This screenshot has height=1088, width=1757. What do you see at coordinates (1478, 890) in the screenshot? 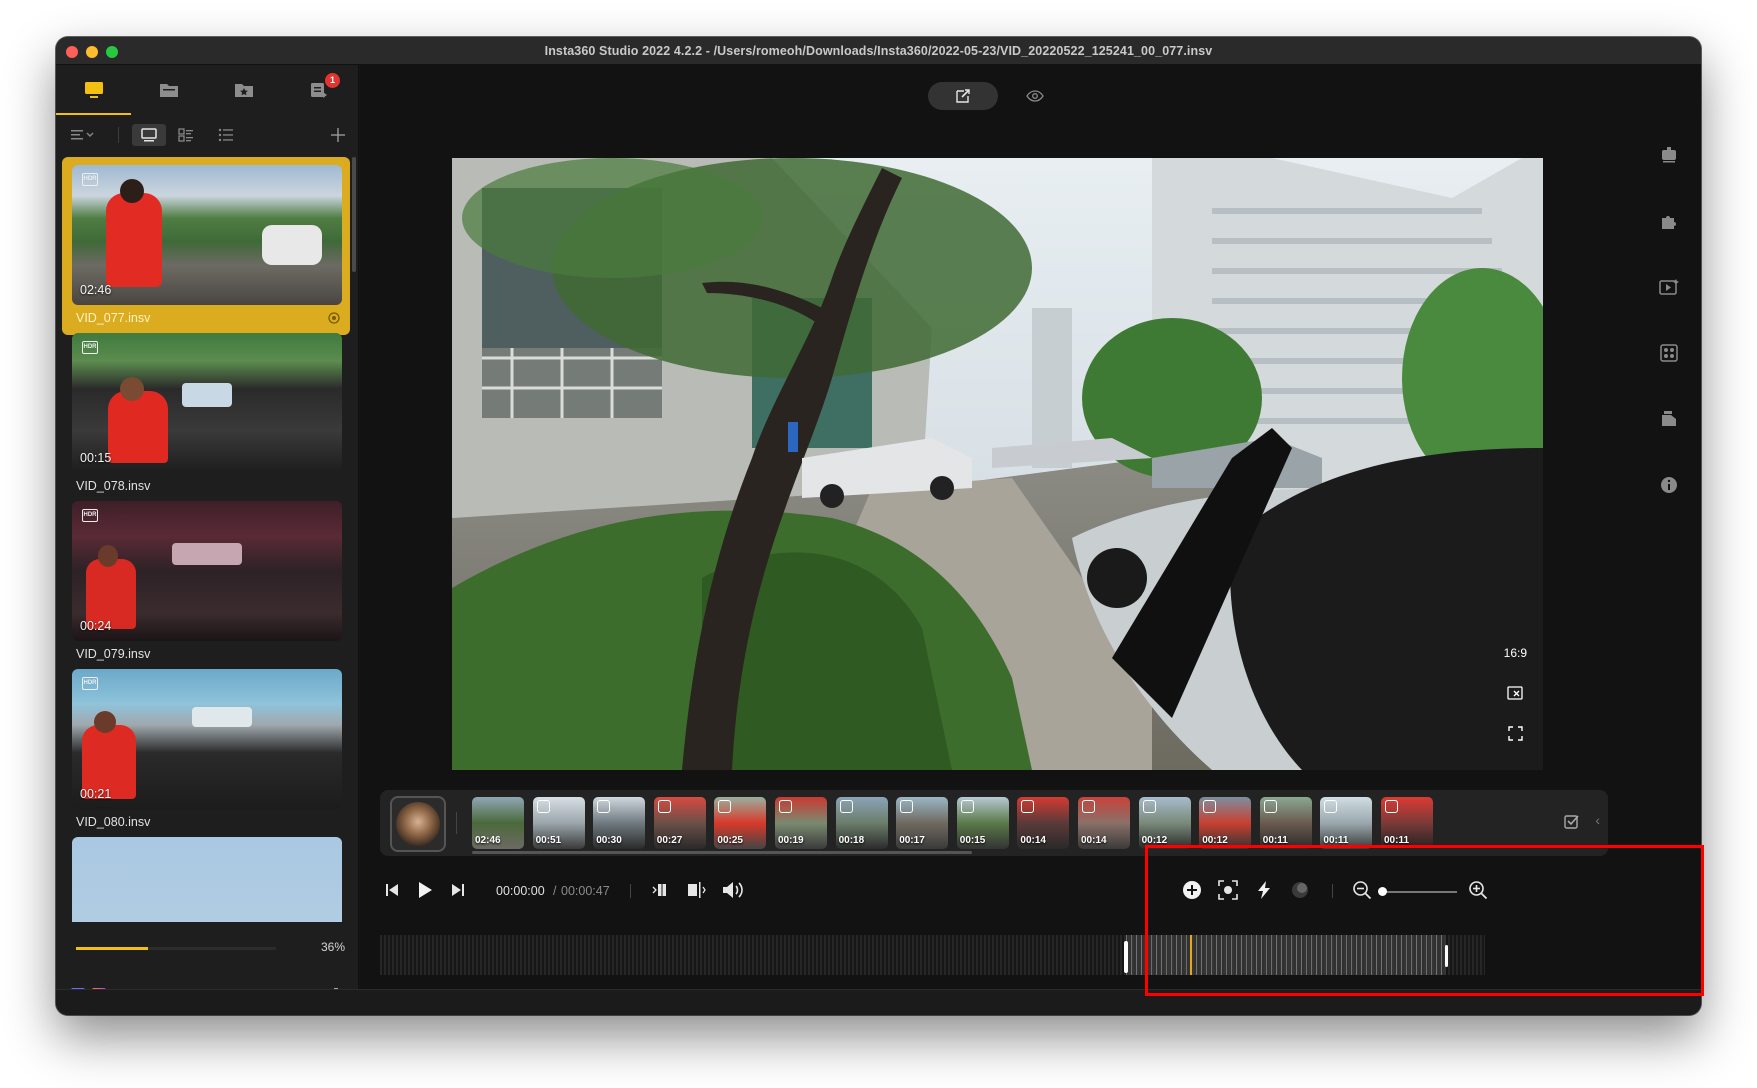
I see `zoom-in-button` at bounding box center [1478, 890].